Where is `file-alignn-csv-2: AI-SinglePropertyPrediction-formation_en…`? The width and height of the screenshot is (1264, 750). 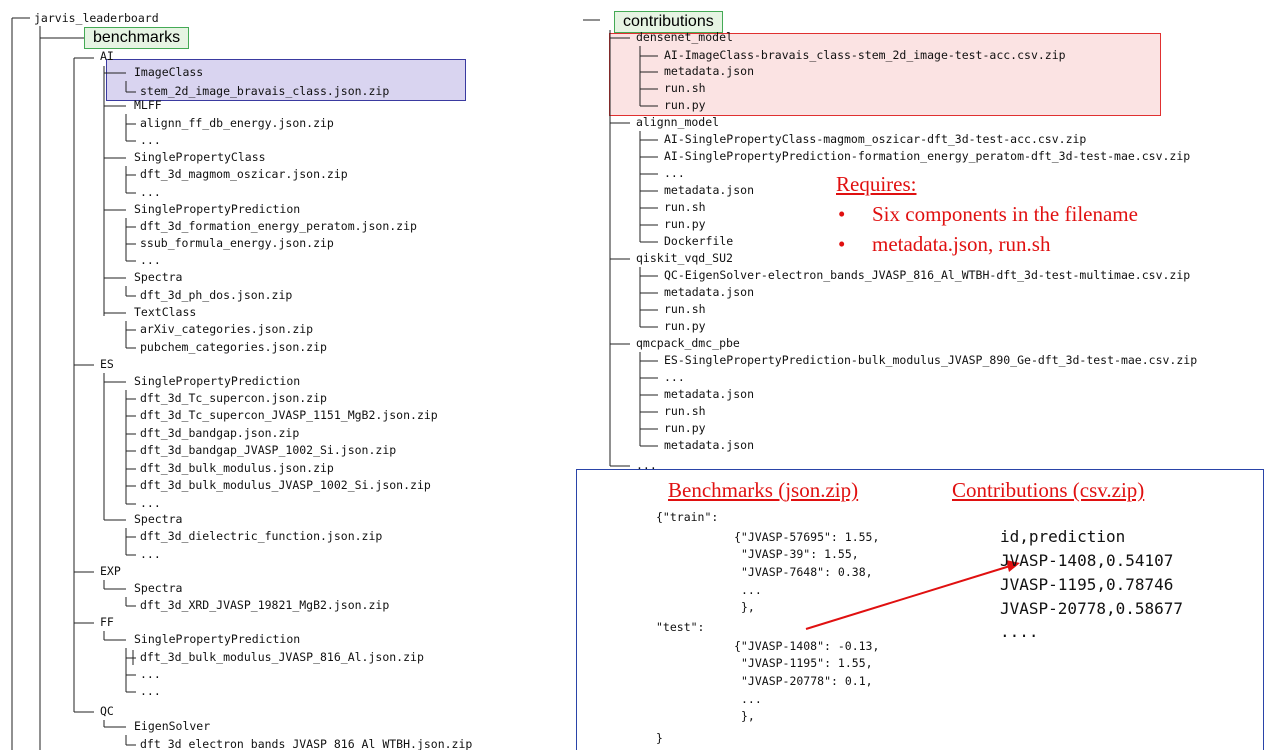 file-alignn-csv-2: AI-SinglePropertyPrediction-formation_en… is located at coordinates (927, 156).